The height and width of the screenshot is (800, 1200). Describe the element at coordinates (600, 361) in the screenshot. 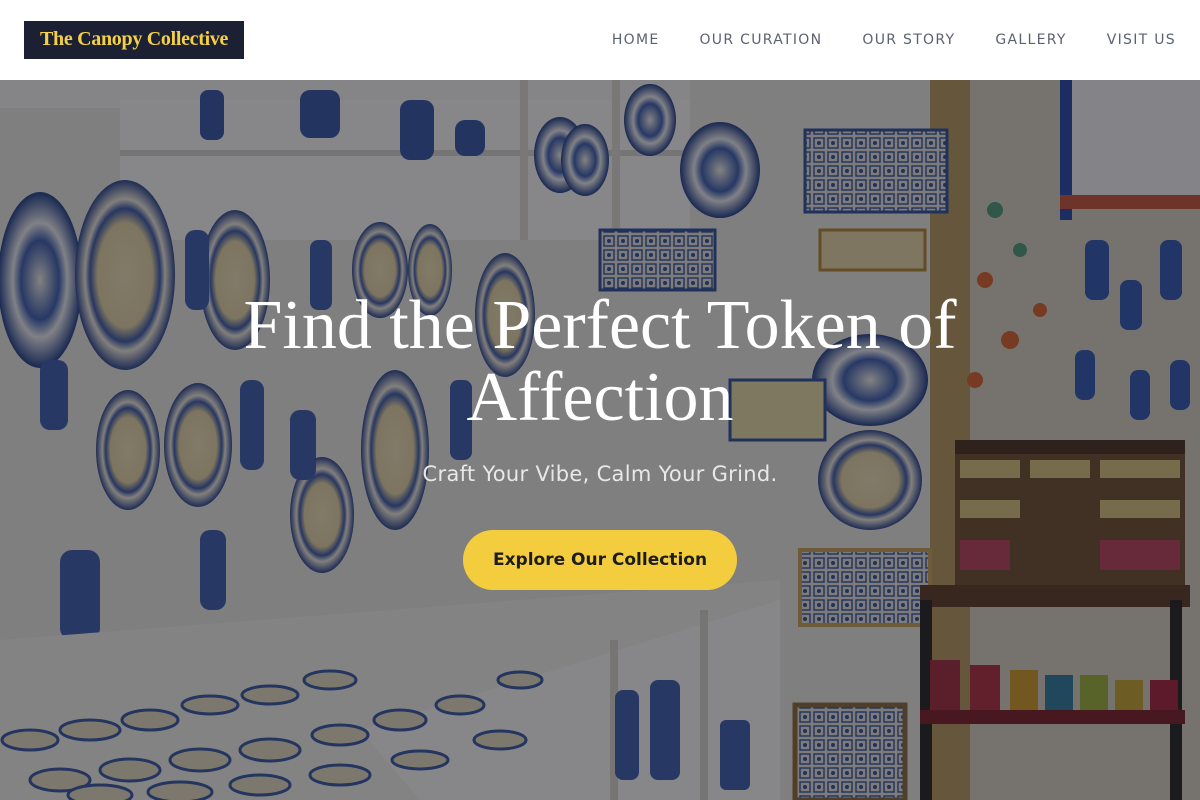

I see `hero-title: Find the Perfect Token of Affection` at that location.